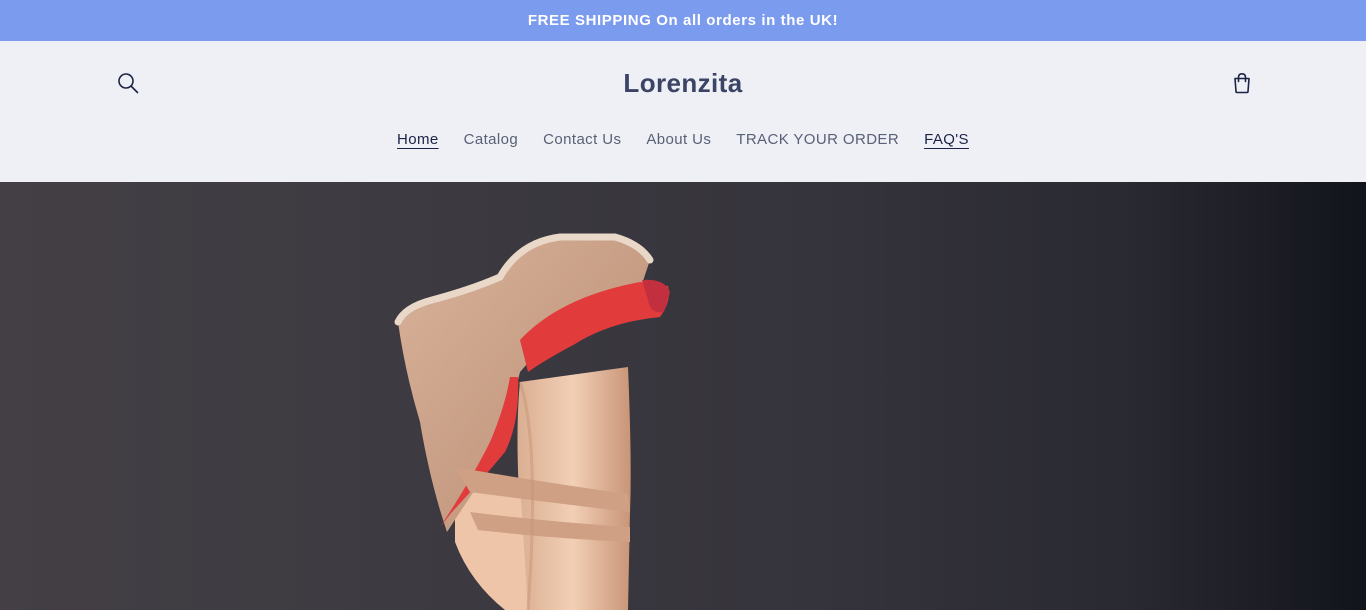  Describe the element at coordinates (683, 83) in the screenshot. I see `store-logo: Lorenzita` at that location.